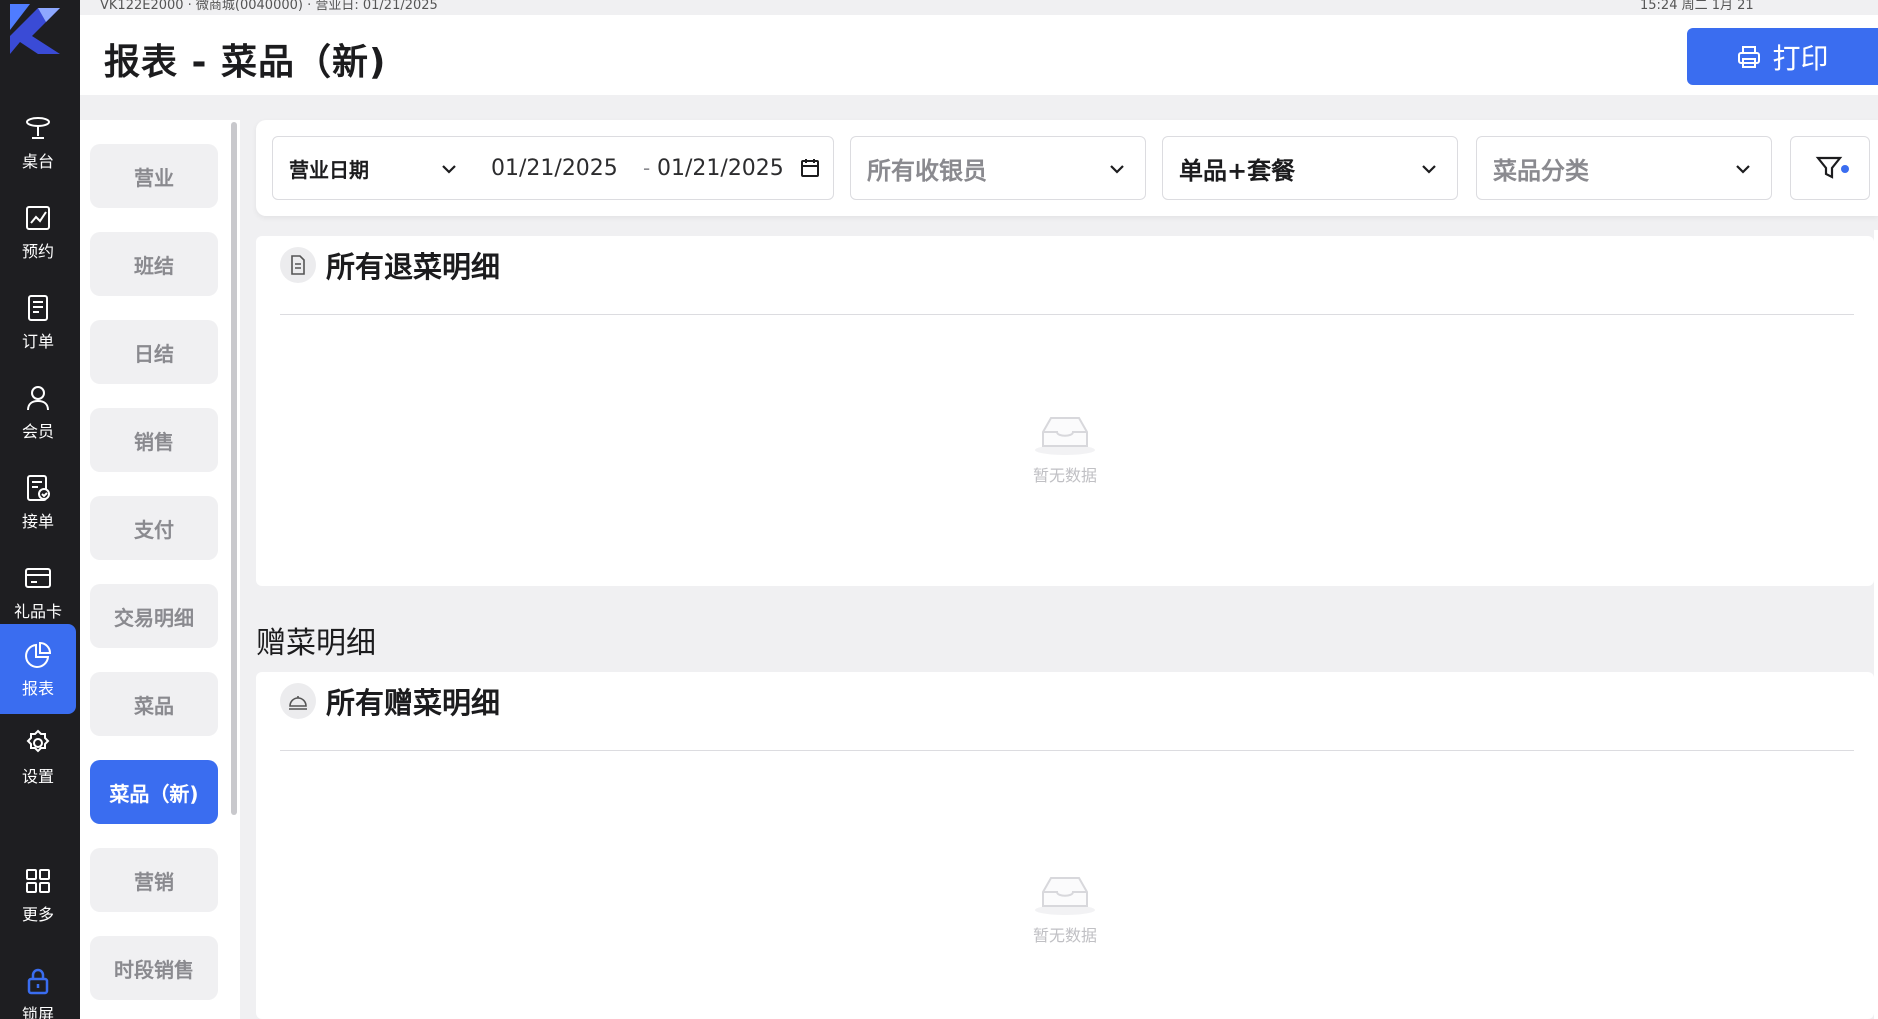 The image size is (1878, 1019). I want to click on nav-label: 礼品卡, so click(37, 611).